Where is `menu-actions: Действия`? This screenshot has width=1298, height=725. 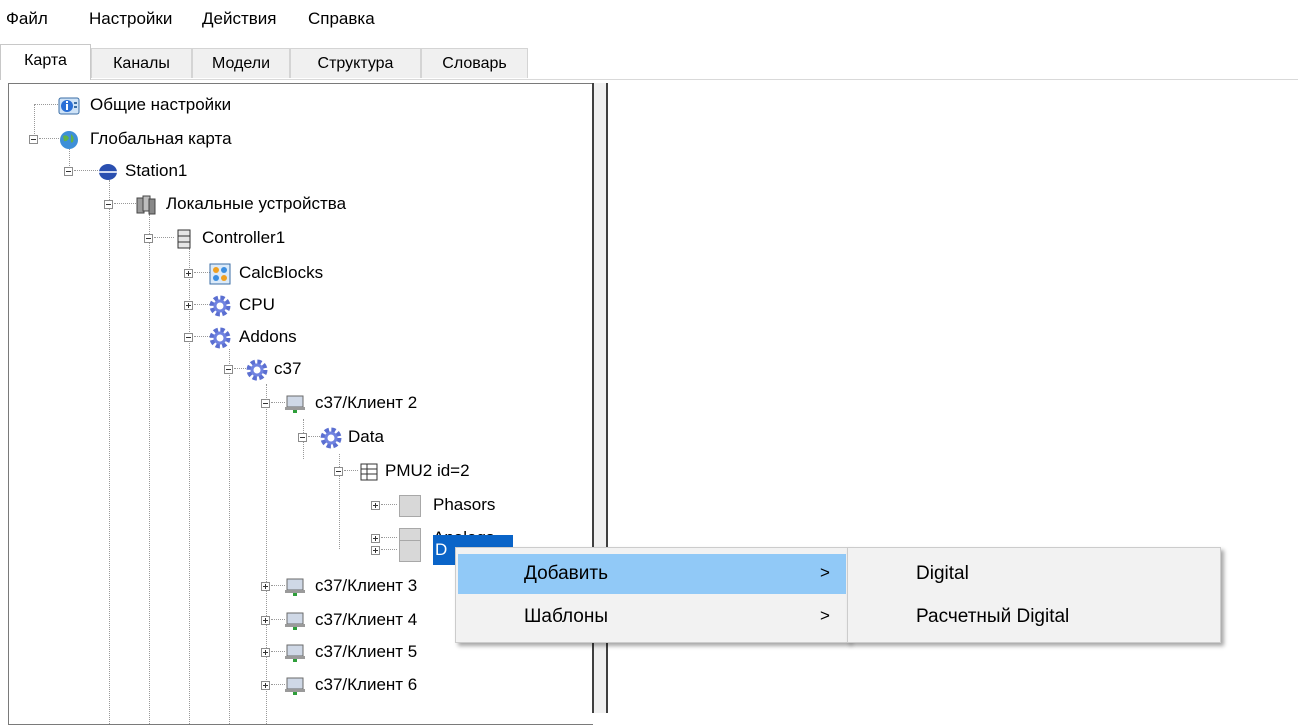 menu-actions: Действия is located at coordinates (239, 19).